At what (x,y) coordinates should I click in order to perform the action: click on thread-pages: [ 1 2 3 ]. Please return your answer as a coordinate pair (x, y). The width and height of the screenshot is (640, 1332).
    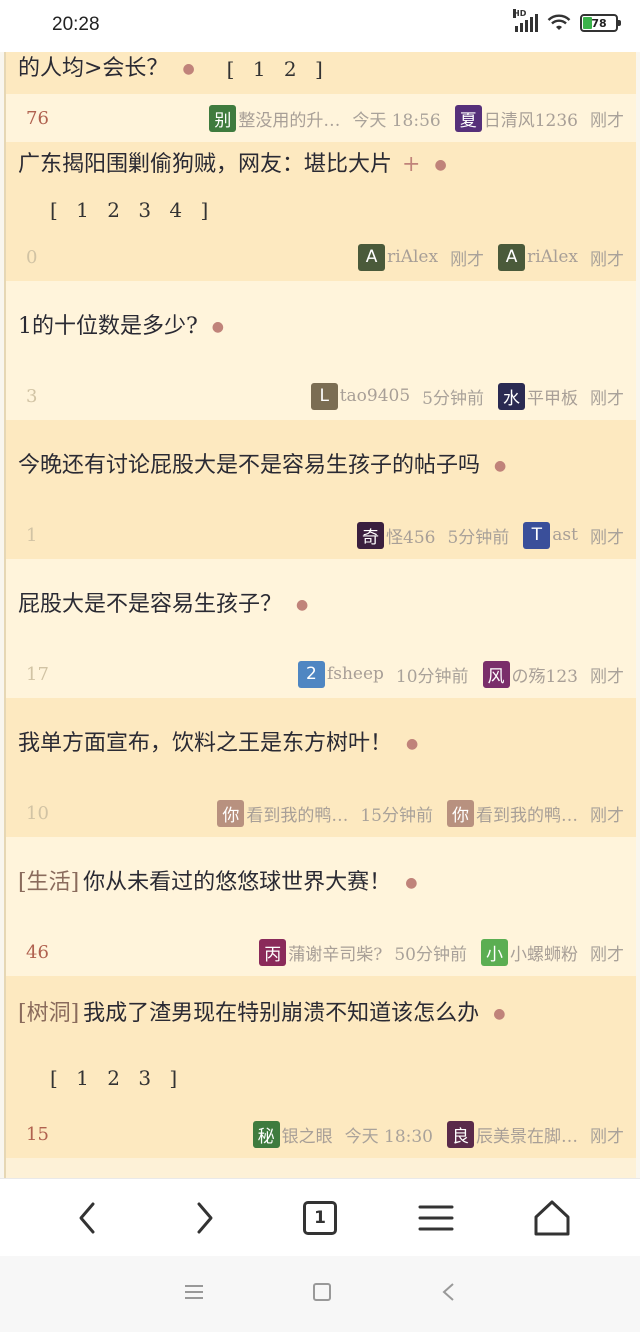
    Looking at the image, I should click on (116, 1078).